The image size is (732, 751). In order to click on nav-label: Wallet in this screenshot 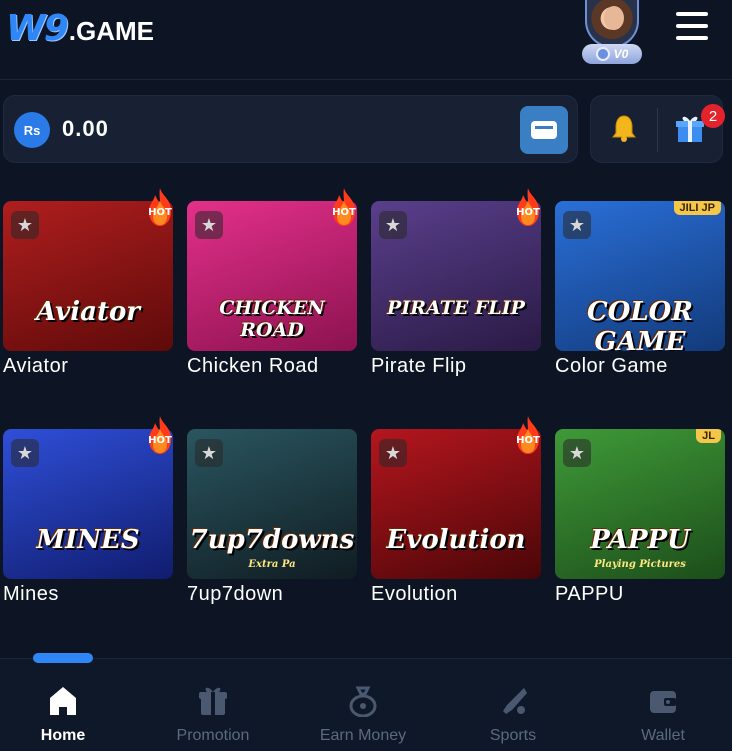, I will do `click(663, 735)`.